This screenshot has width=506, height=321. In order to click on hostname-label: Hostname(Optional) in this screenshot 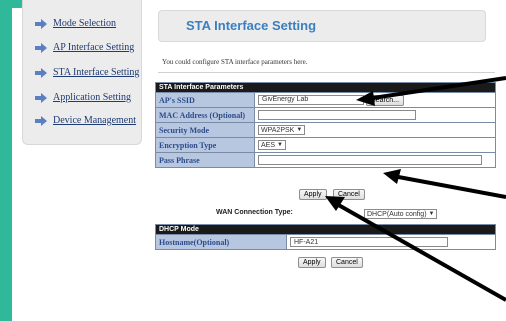, I will do `click(221, 242)`.